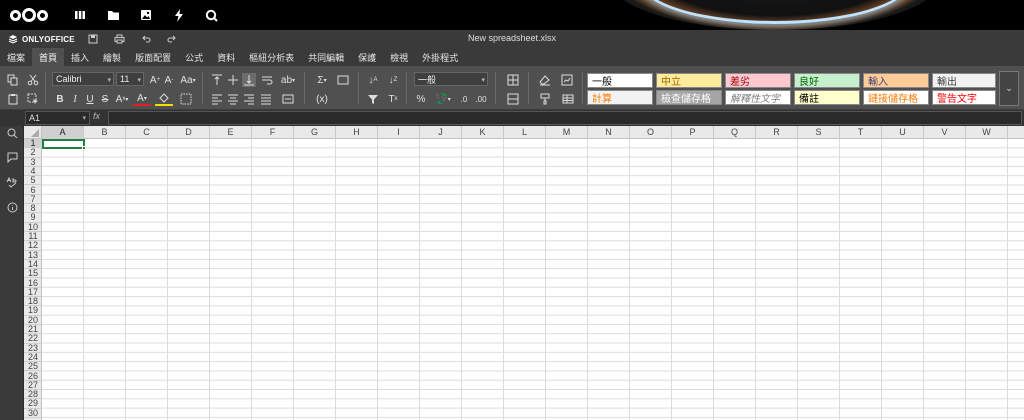  Describe the element at coordinates (288, 99) in the screenshot. I see `merge-cells-icon` at that location.